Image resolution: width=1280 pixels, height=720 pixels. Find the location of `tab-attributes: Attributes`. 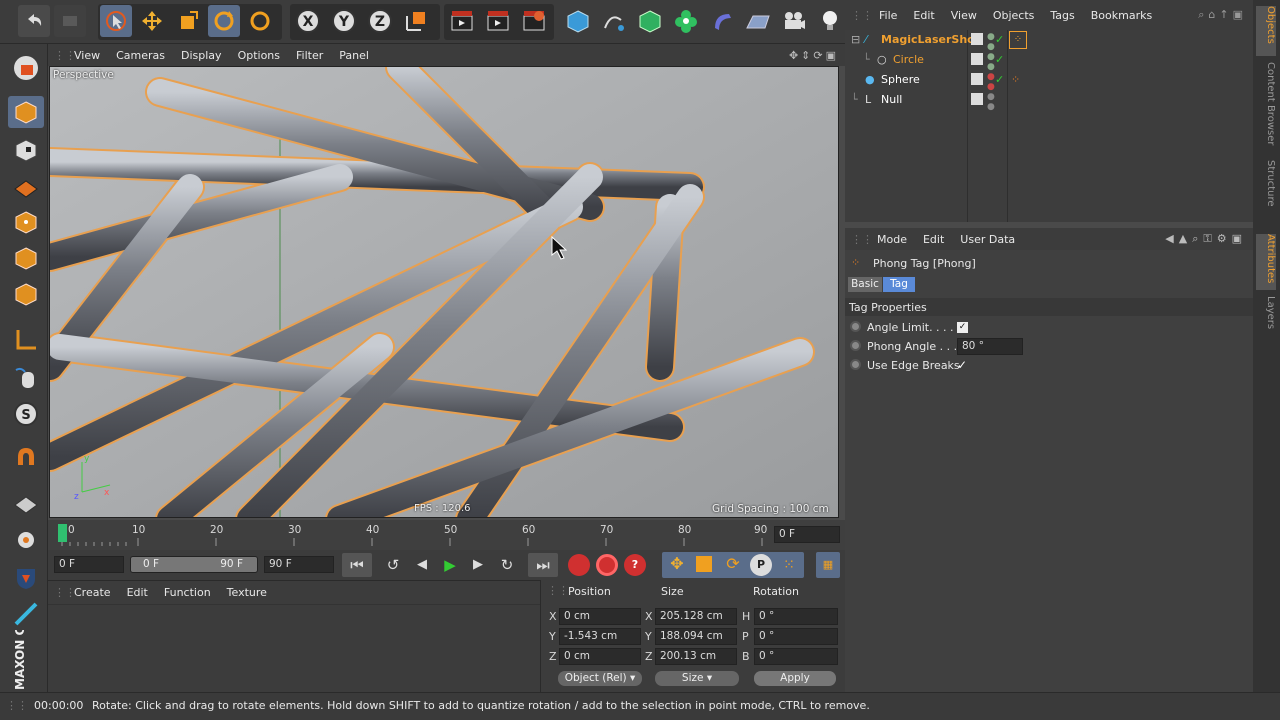

tab-attributes: Attributes is located at coordinates (1266, 262).